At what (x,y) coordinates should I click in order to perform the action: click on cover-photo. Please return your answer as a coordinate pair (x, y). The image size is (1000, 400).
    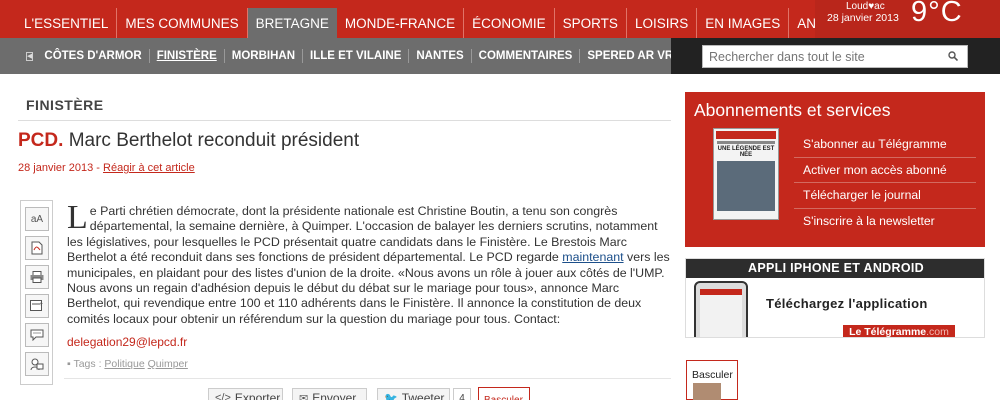
    Looking at the image, I should click on (746, 186).